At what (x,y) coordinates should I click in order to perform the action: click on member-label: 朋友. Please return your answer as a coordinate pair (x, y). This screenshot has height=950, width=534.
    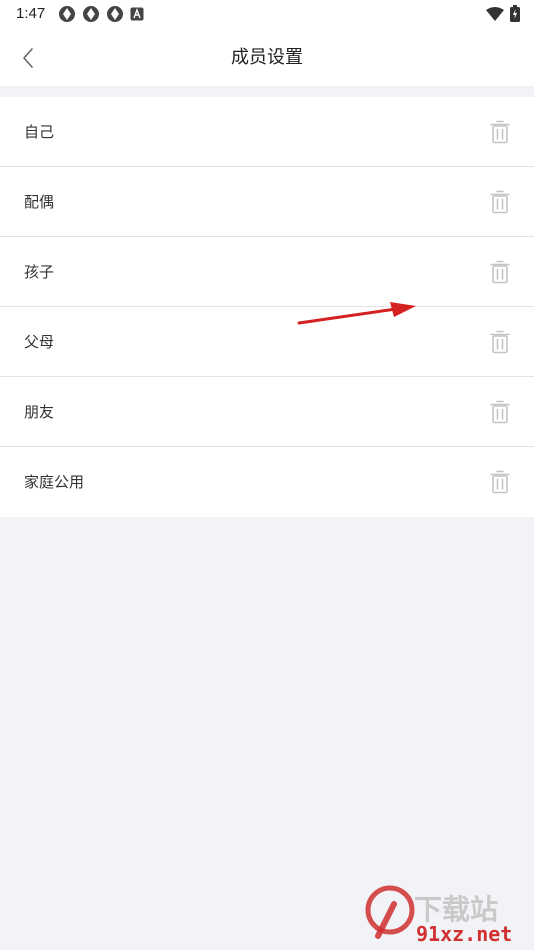
    Looking at the image, I should click on (39, 412).